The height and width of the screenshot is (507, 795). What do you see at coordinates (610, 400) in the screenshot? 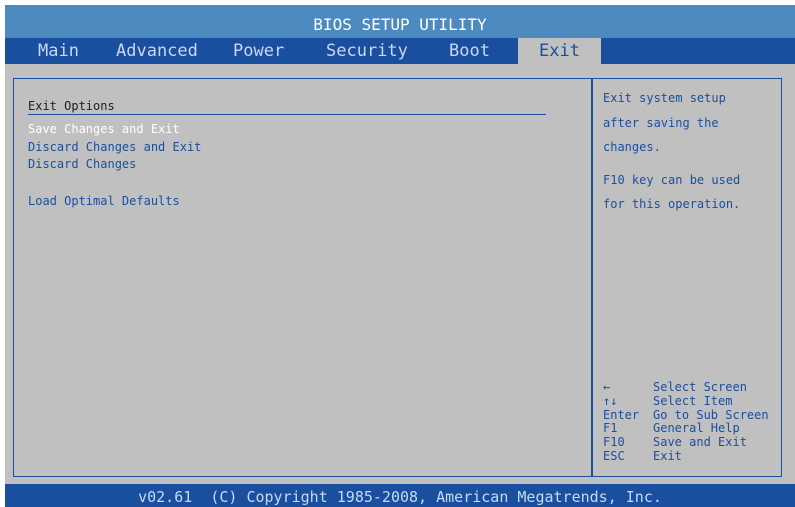
I see `up-down-arrows-icon: ↑↓` at bounding box center [610, 400].